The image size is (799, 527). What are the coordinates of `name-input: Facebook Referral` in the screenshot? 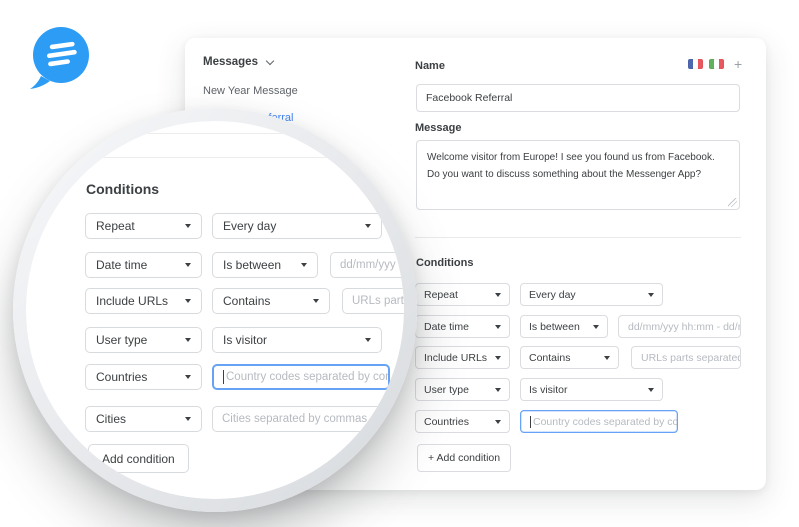 It's located at (578, 98).